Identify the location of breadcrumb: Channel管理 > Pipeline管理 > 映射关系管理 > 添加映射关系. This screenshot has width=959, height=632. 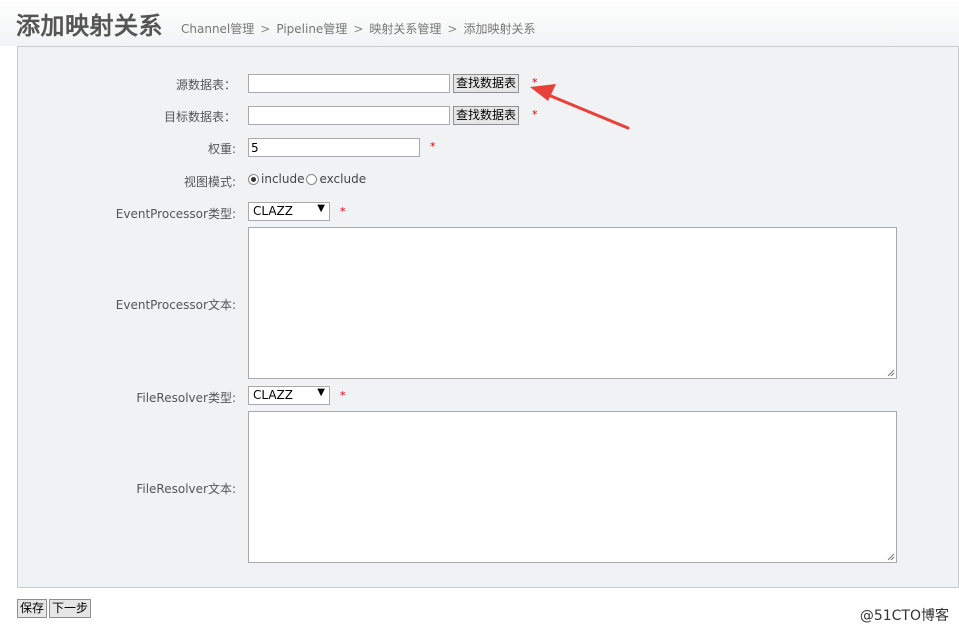
(358, 28).